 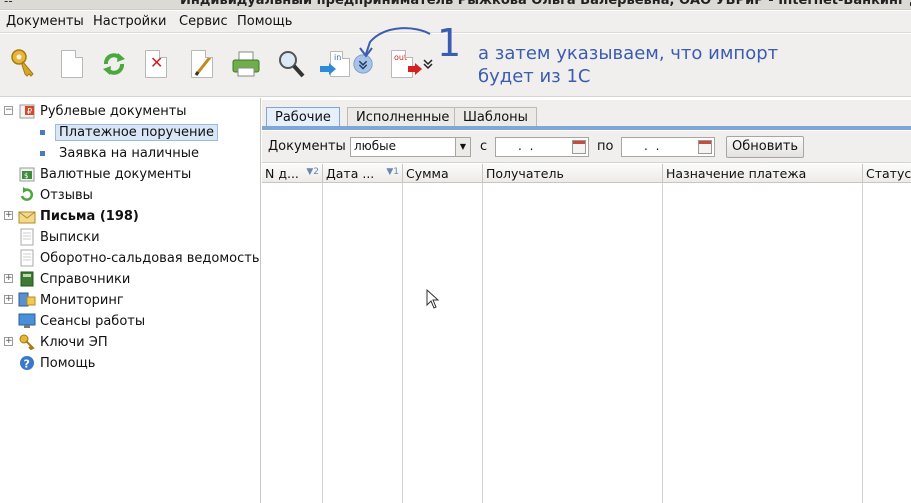 I want to click on tab-working: Рабочие, so click(x=303, y=117).